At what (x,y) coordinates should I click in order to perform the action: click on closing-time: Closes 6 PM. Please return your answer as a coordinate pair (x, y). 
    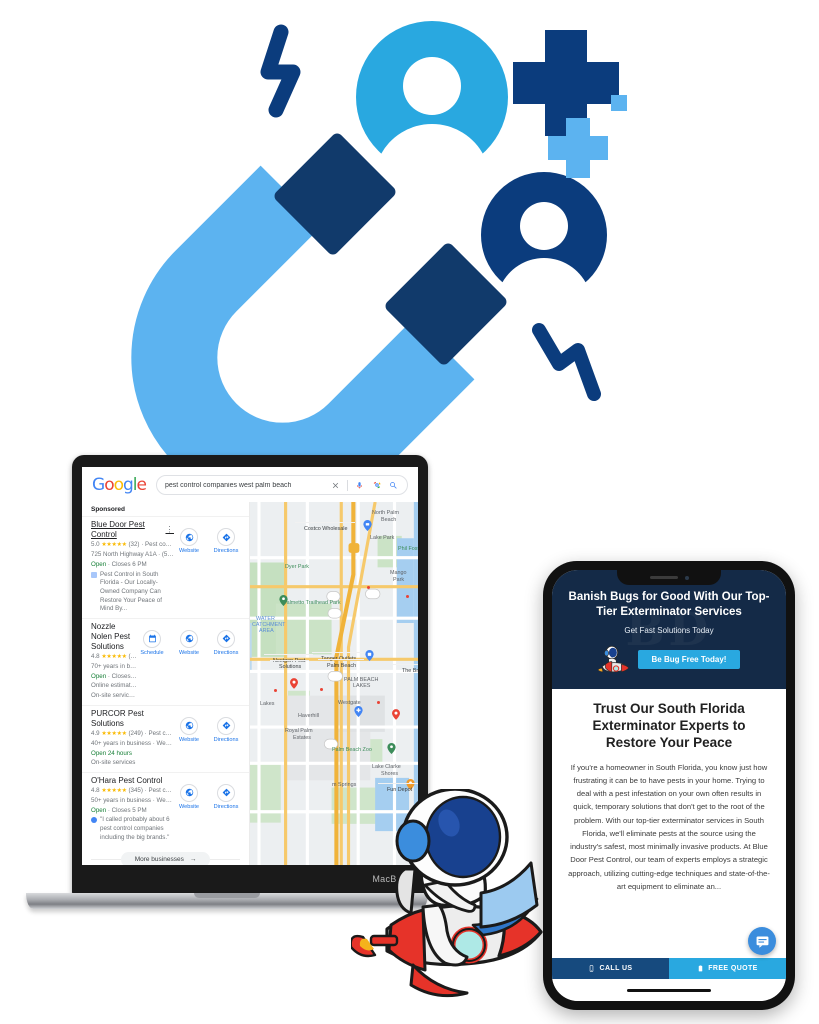
    Looking at the image, I should click on (129, 564).